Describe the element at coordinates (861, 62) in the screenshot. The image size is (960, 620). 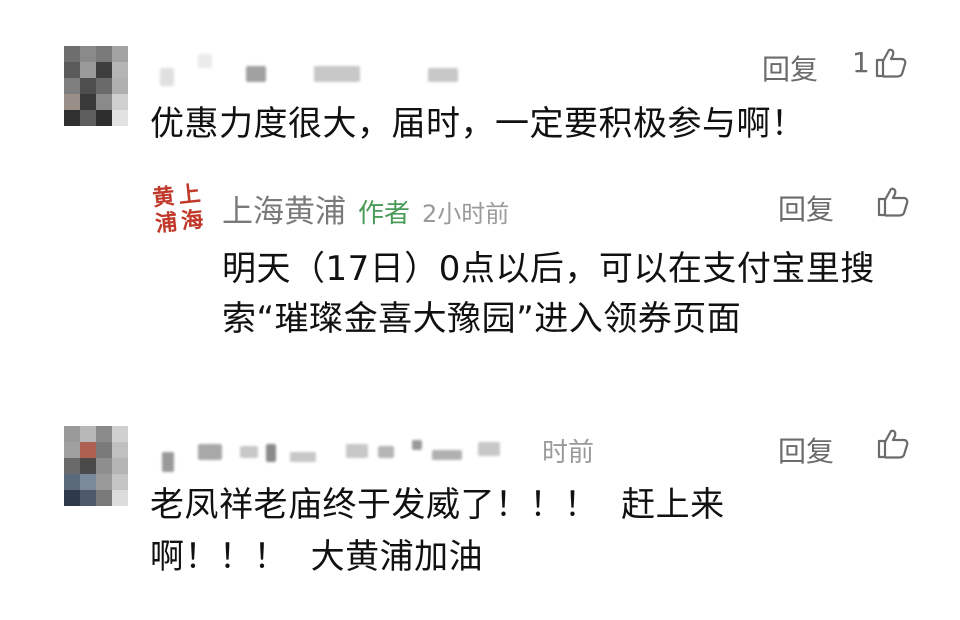
I see `like-count: 1` at that location.